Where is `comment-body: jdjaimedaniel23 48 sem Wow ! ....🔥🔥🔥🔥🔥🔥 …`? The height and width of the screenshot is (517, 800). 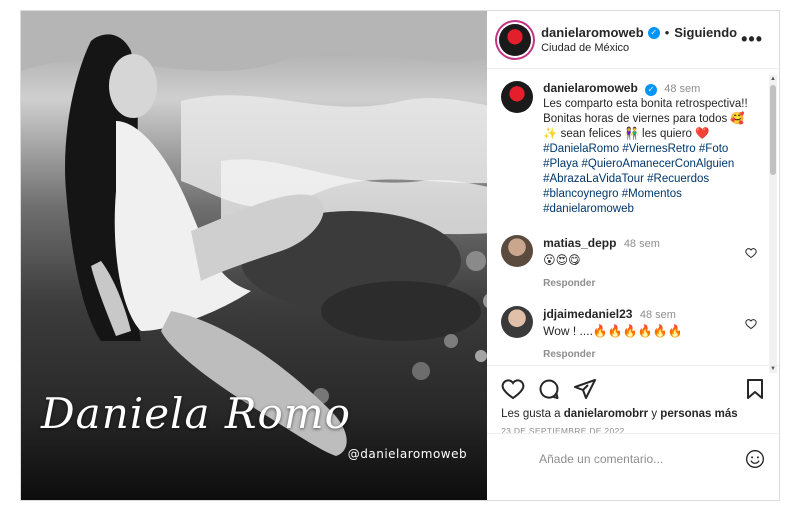 comment-body: jdjaimedaniel23 48 sem Wow ! ....🔥🔥🔥🔥🔥🔥 … is located at coordinates (650, 334).